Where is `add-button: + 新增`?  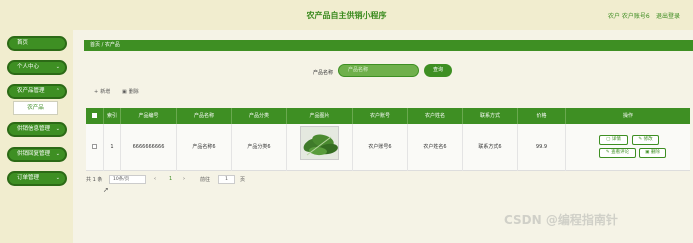
add-button: + 新增 is located at coordinates (102, 91).